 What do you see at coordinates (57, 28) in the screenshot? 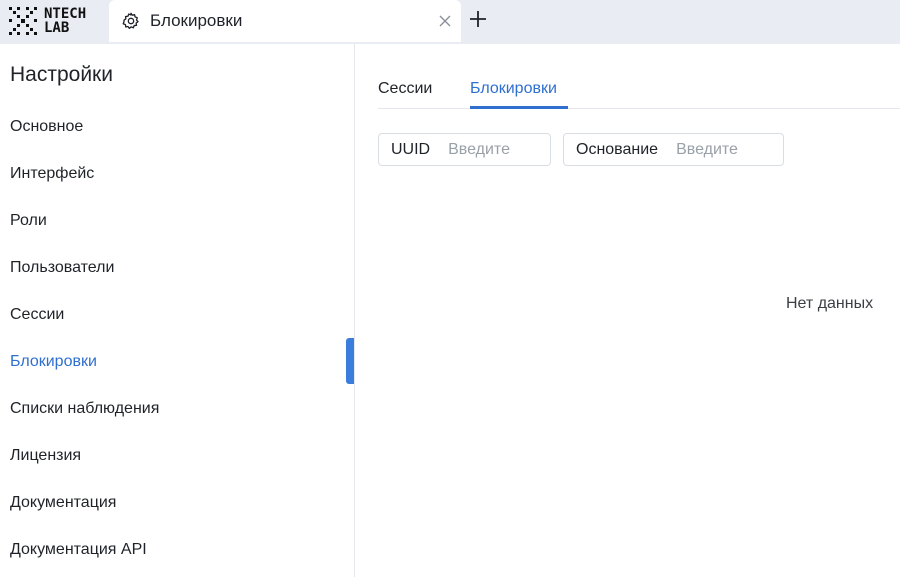
I see `logo-line-2: LAB` at bounding box center [57, 28].